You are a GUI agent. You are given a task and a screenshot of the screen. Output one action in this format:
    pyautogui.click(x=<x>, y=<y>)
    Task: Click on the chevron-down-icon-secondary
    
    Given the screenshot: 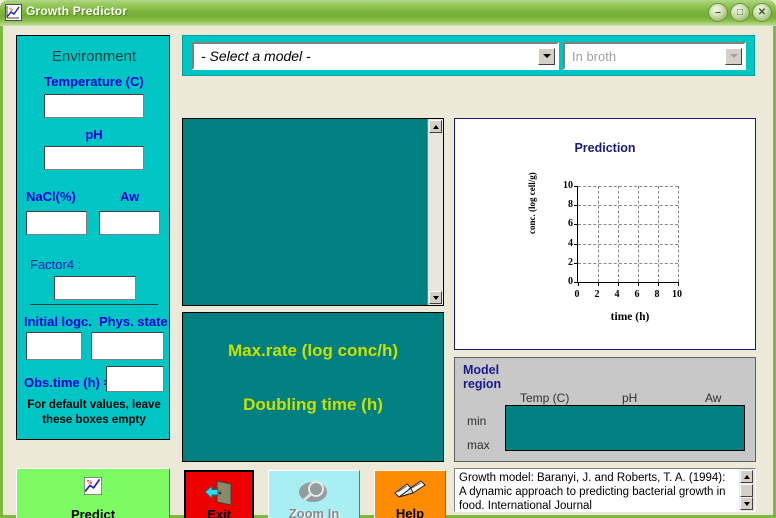 What is the action you would take?
    pyautogui.click(x=733, y=56)
    